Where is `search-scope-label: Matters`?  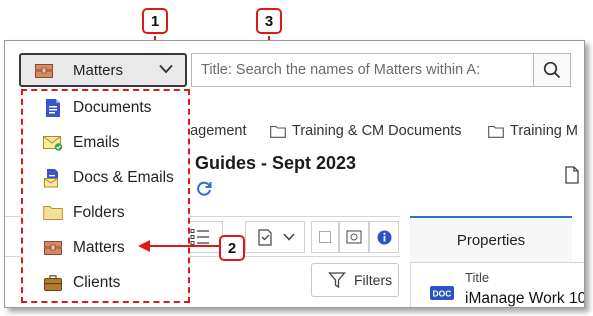
search-scope-label: Matters is located at coordinates (98, 70).